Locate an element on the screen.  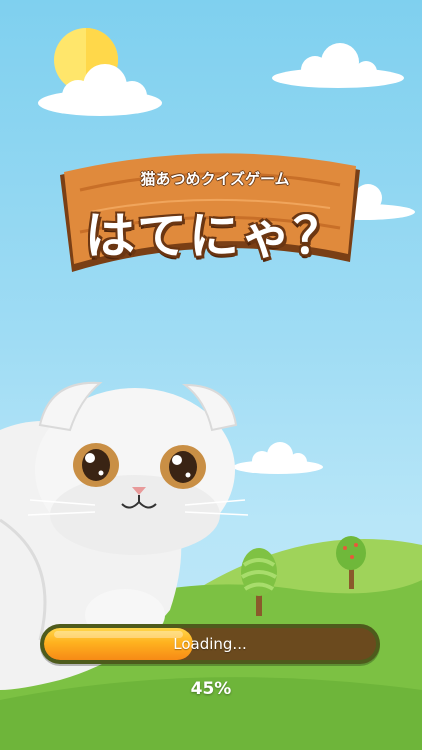
loading-percent: 45% is located at coordinates (211, 689).